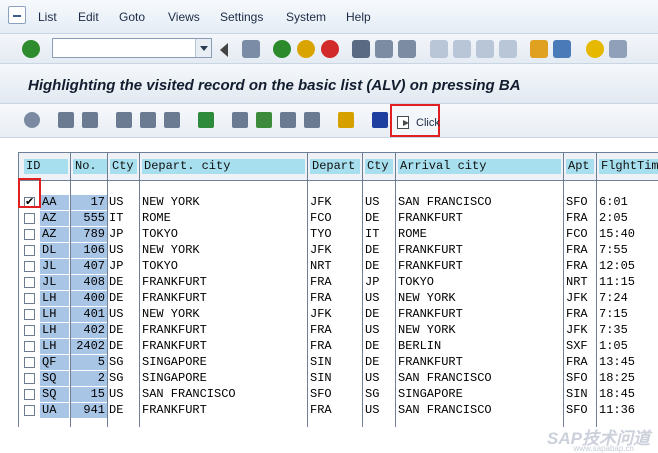 The height and width of the screenshot is (453, 658). What do you see at coordinates (480, 330) in the screenshot?
I see `cell-arrival-city: NEW YORK` at bounding box center [480, 330].